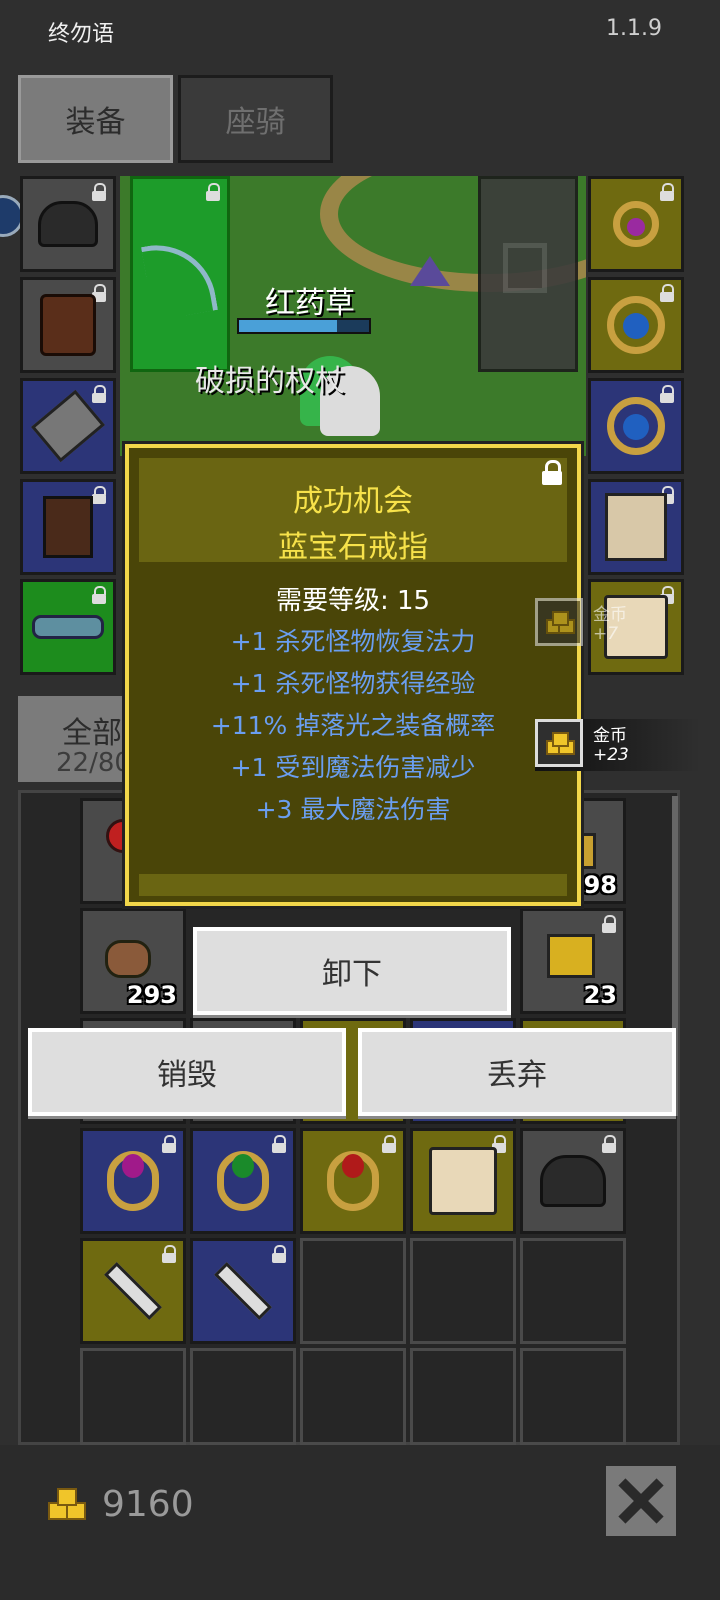  I want to click on meat-icon, so click(128, 959).